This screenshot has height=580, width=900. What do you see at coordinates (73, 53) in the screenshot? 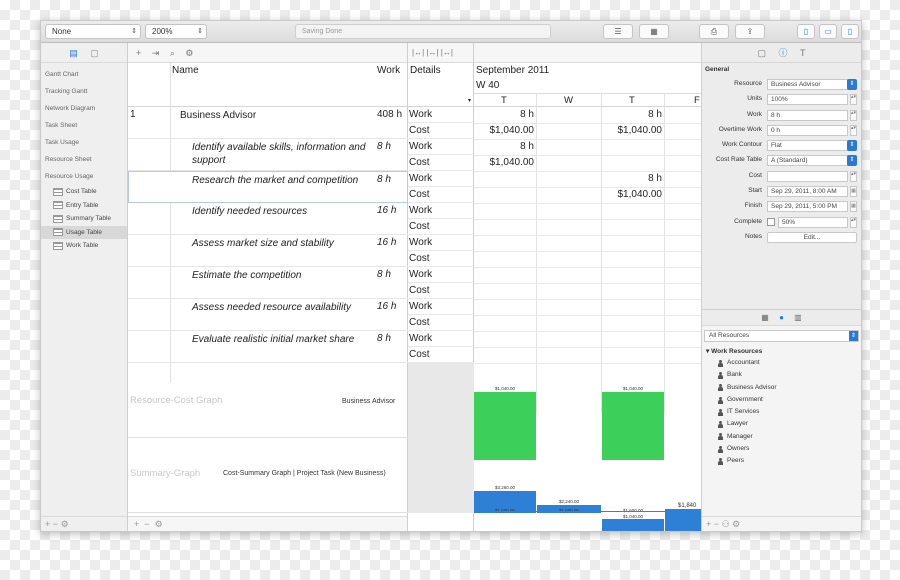
I see `views-tab-icon: ▤` at bounding box center [73, 53].